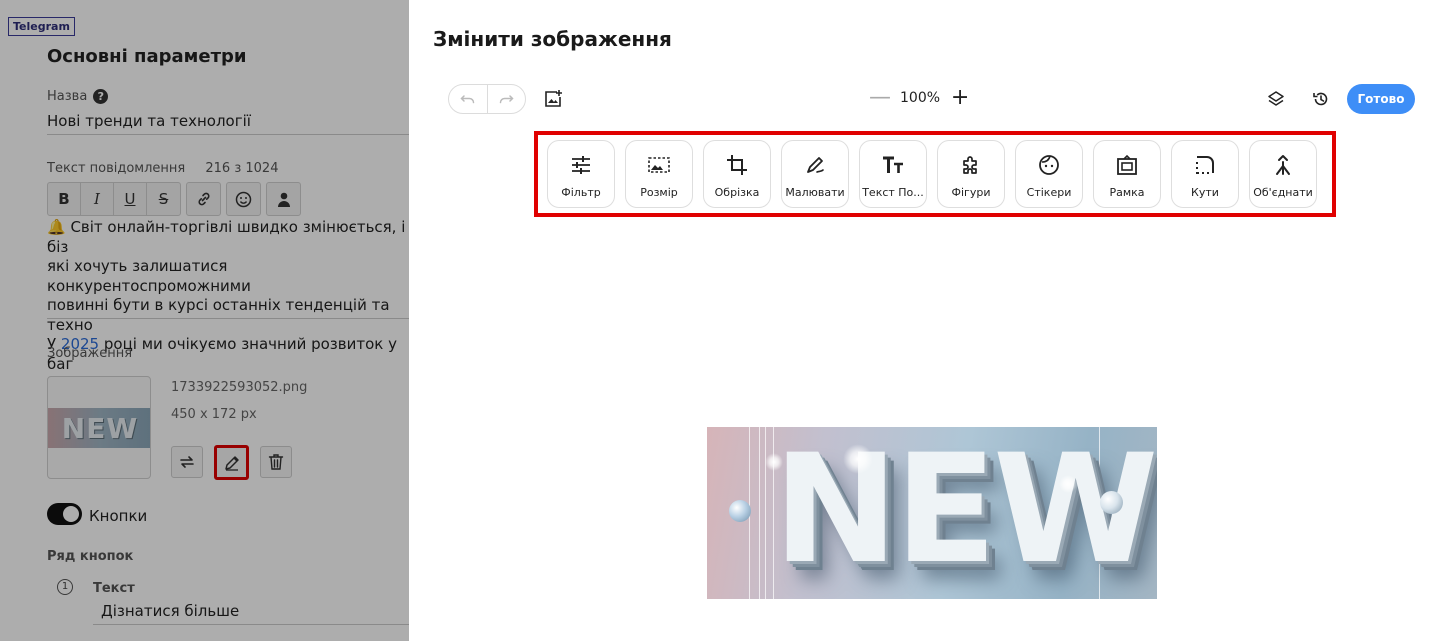  I want to click on tool-merge: Об'єднати, so click(1283, 174).